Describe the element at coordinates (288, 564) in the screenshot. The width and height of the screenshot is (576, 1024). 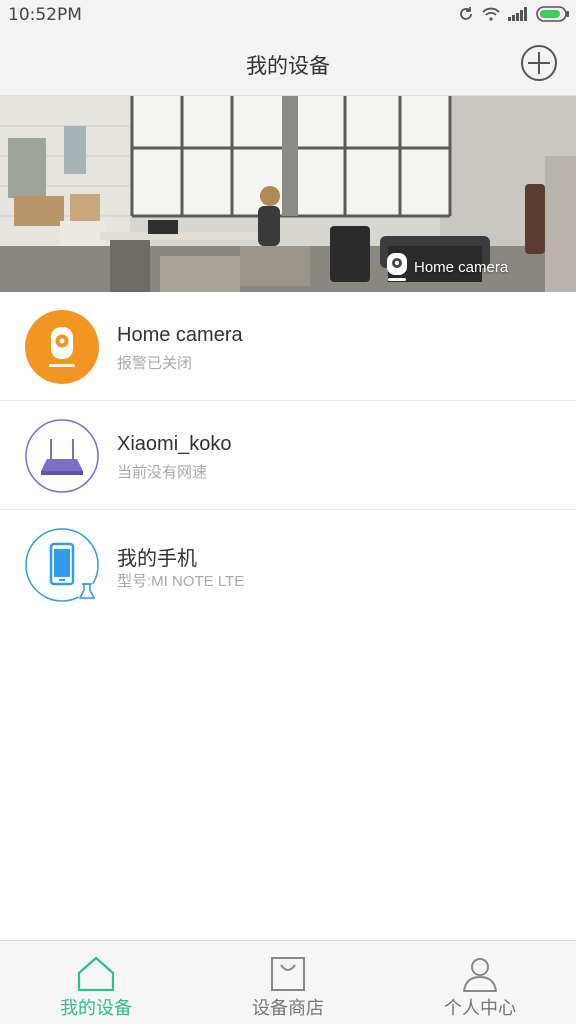
I see `device-item-my-phone: 我的手机 型号:MI NOTE LTE` at that location.